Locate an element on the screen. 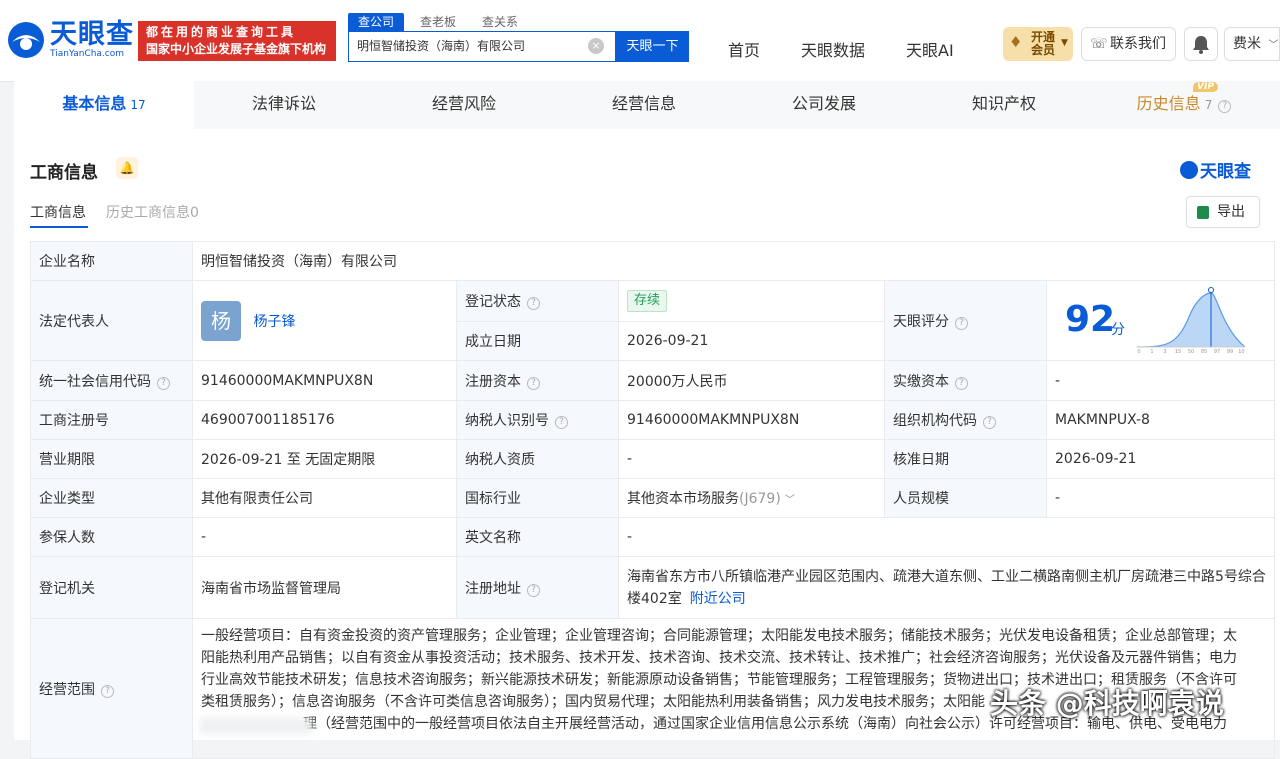  tab-operation: 经营信息 is located at coordinates (644, 105).